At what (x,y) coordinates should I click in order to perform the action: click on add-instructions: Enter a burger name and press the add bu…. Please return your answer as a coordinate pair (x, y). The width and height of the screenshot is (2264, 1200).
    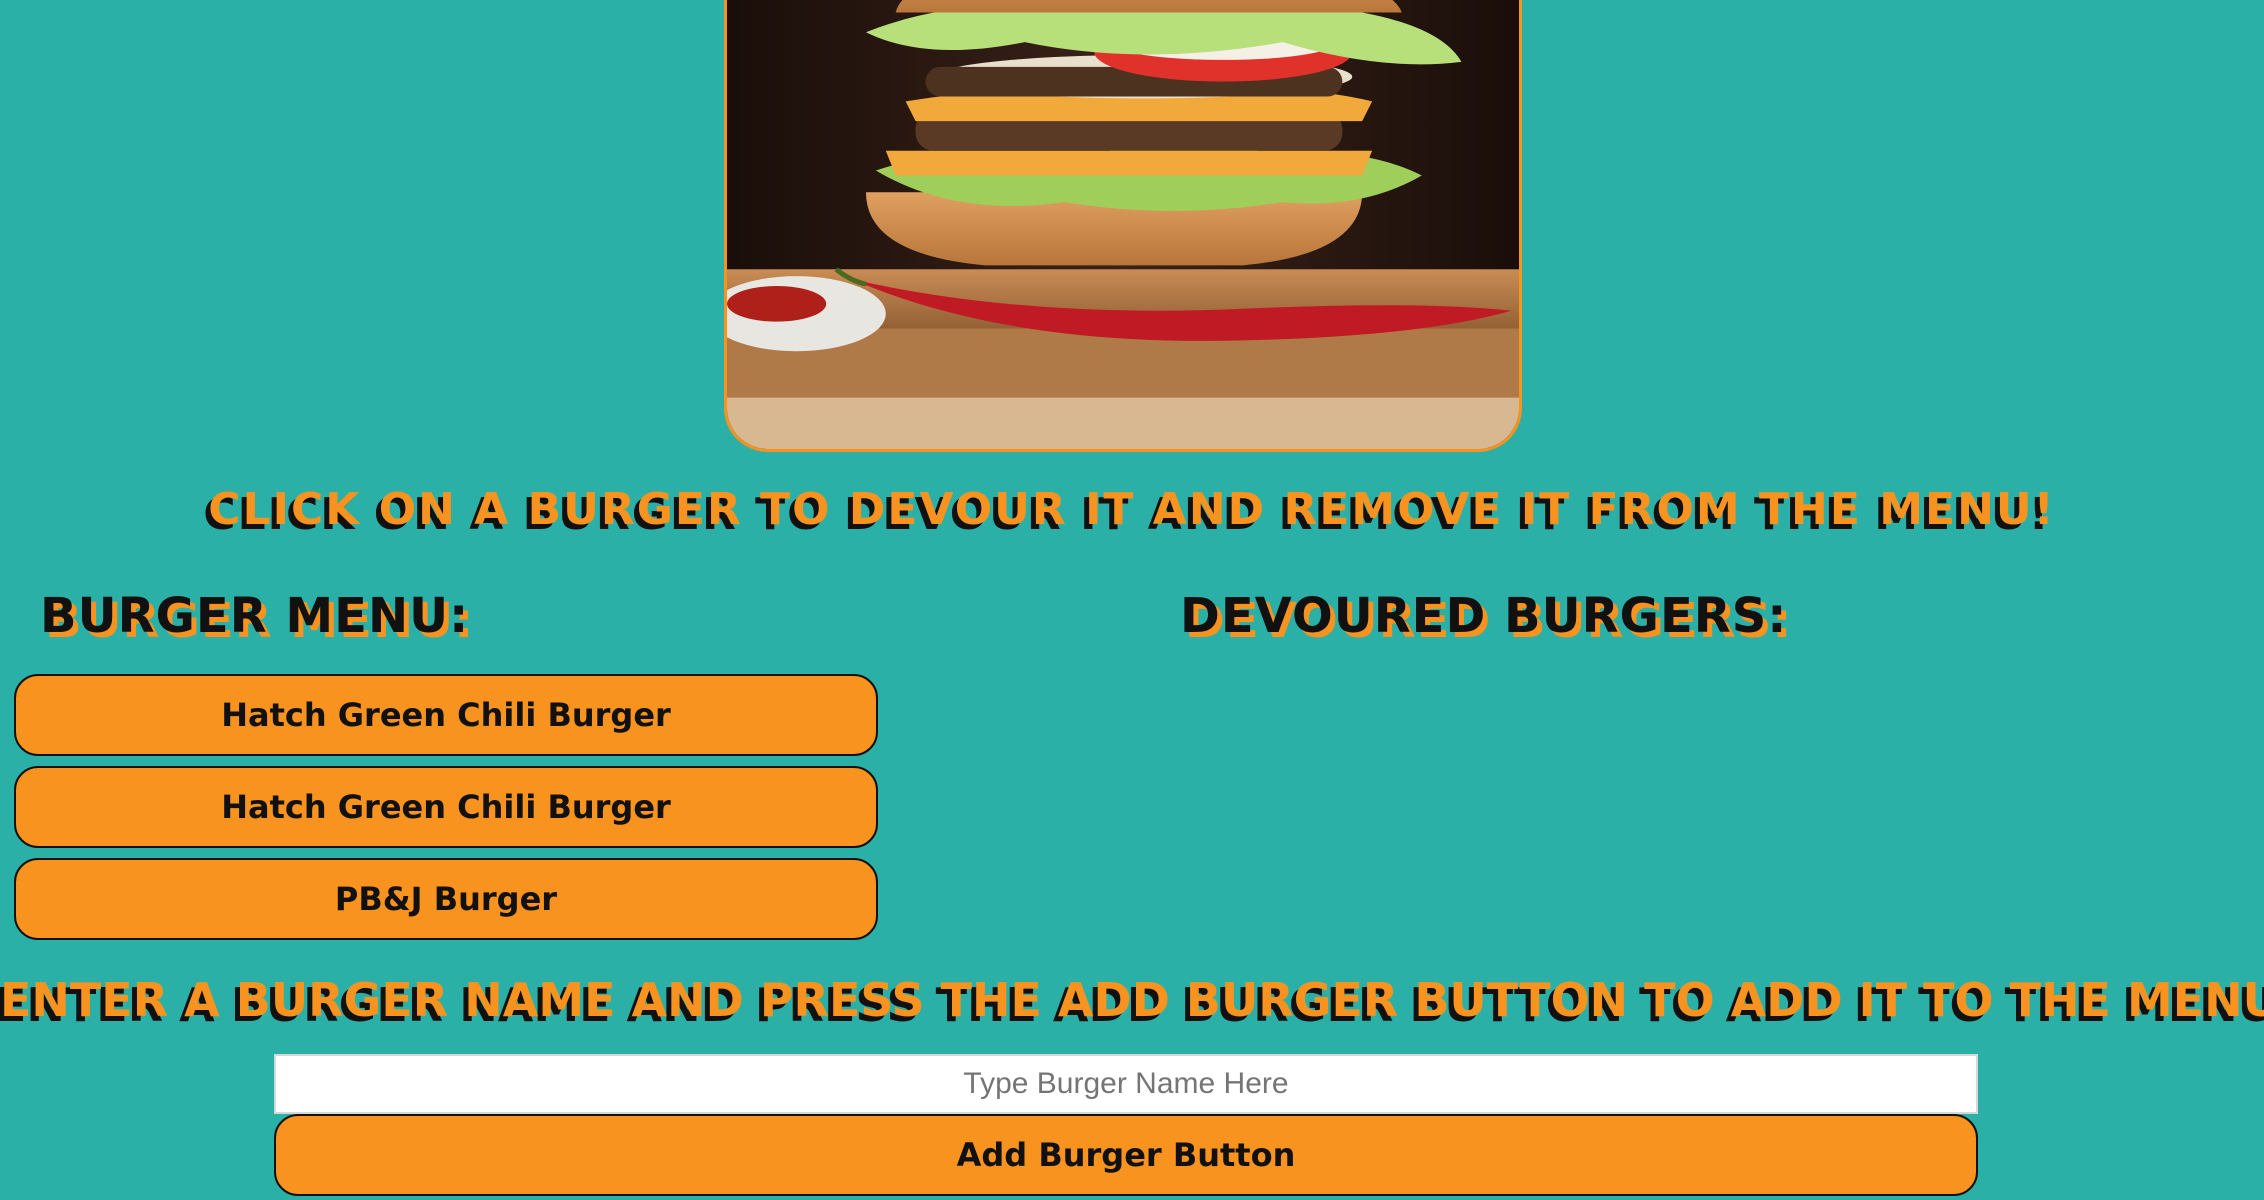
    Looking at the image, I should click on (1132, 1000).